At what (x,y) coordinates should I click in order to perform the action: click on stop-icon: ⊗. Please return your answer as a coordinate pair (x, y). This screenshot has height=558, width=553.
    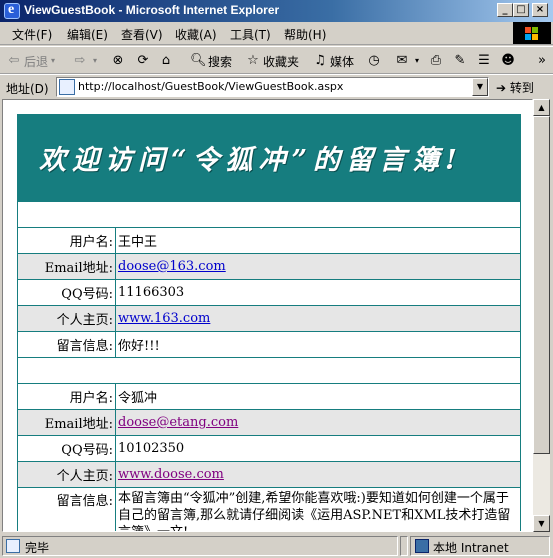
    Looking at the image, I should click on (118, 60).